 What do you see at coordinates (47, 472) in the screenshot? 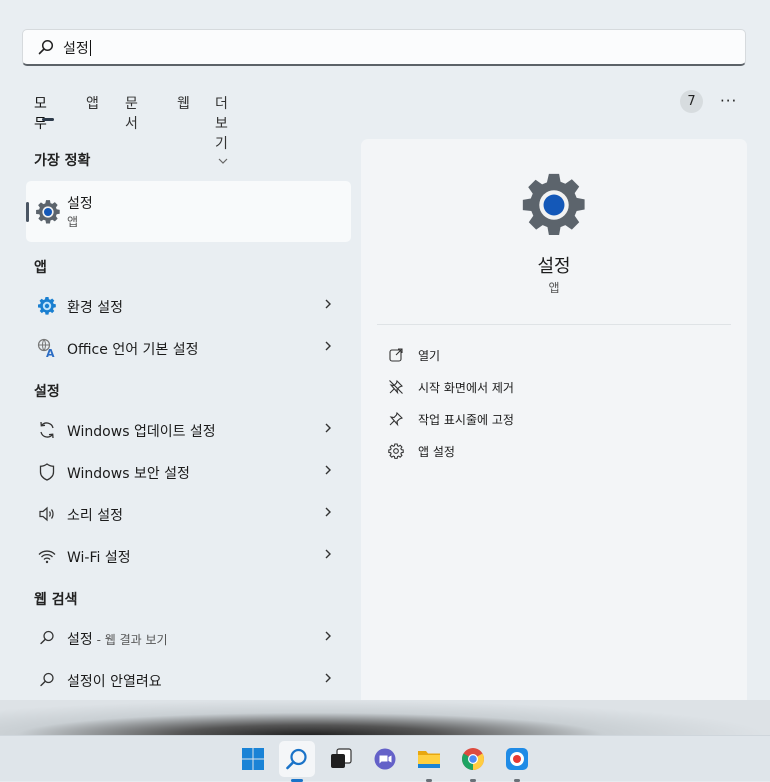
I see `shield-icon` at bounding box center [47, 472].